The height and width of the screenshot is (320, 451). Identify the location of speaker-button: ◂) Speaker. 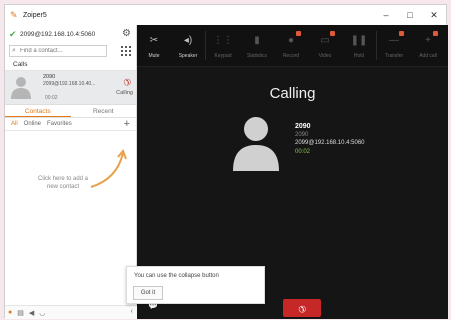
(188, 45).